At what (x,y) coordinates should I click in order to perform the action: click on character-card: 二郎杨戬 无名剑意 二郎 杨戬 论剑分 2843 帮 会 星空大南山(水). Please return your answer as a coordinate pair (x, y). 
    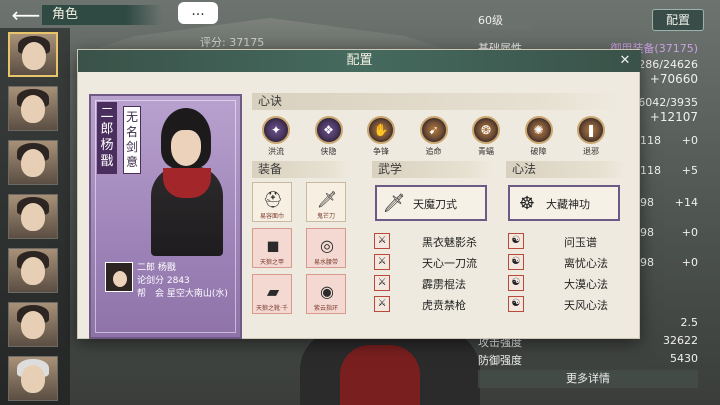
    Looking at the image, I should click on (165, 216).